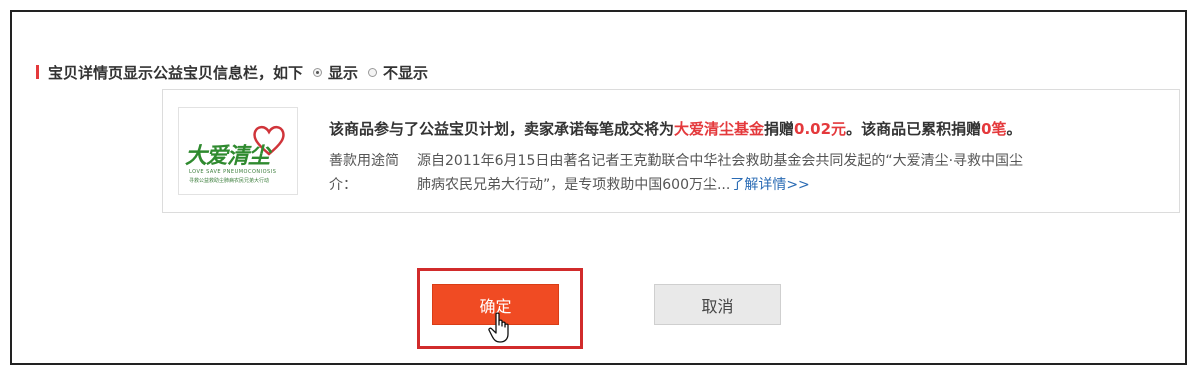 The width and height of the screenshot is (1200, 378). What do you see at coordinates (779, 129) in the screenshot?
I see `headline-mid: 捐赠` at bounding box center [779, 129].